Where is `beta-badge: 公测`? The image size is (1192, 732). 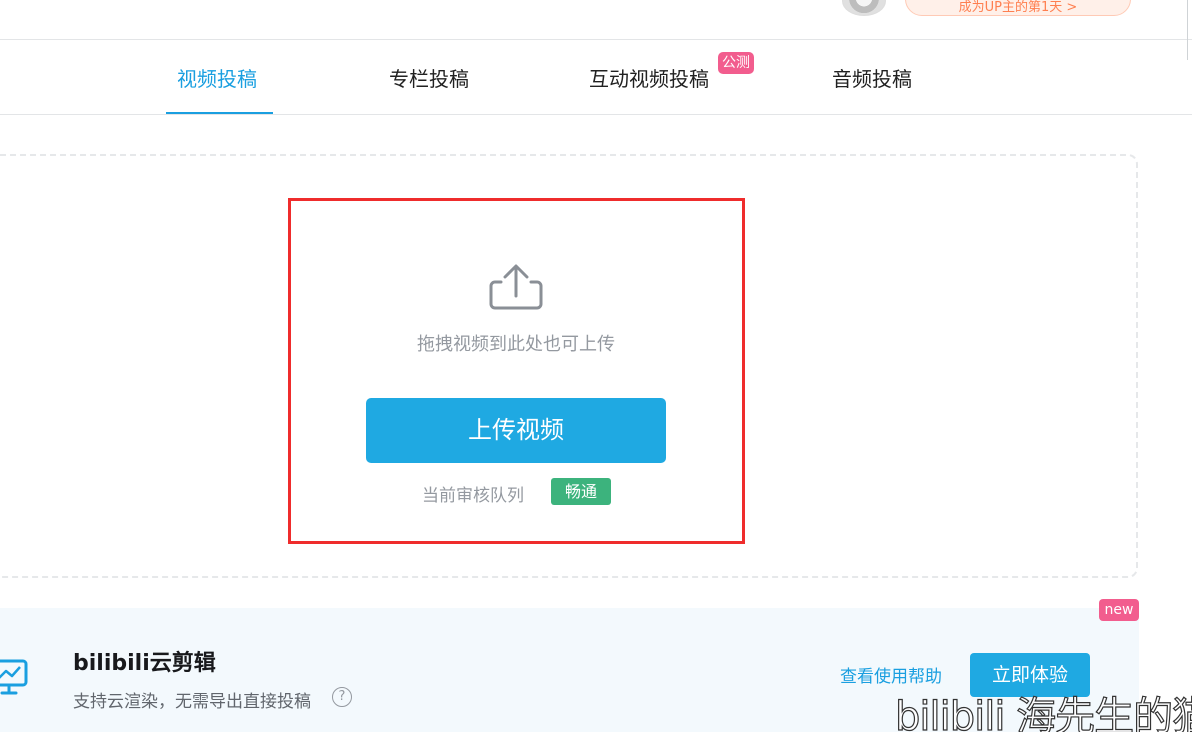 beta-badge: 公测 is located at coordinates (736, 63).